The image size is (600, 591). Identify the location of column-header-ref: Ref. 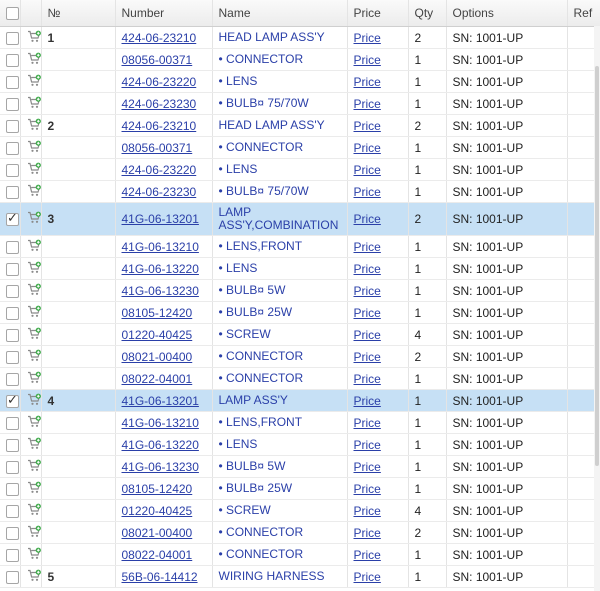
(583, 13).